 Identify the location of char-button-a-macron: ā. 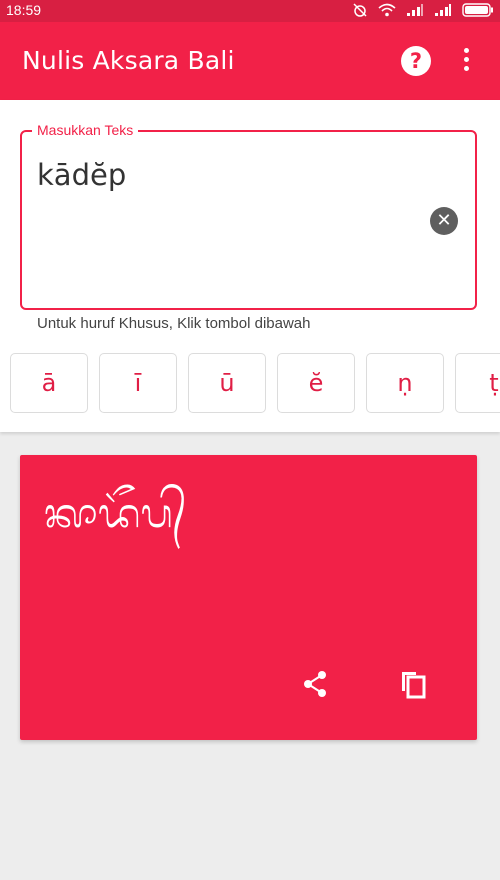
(49, 383).